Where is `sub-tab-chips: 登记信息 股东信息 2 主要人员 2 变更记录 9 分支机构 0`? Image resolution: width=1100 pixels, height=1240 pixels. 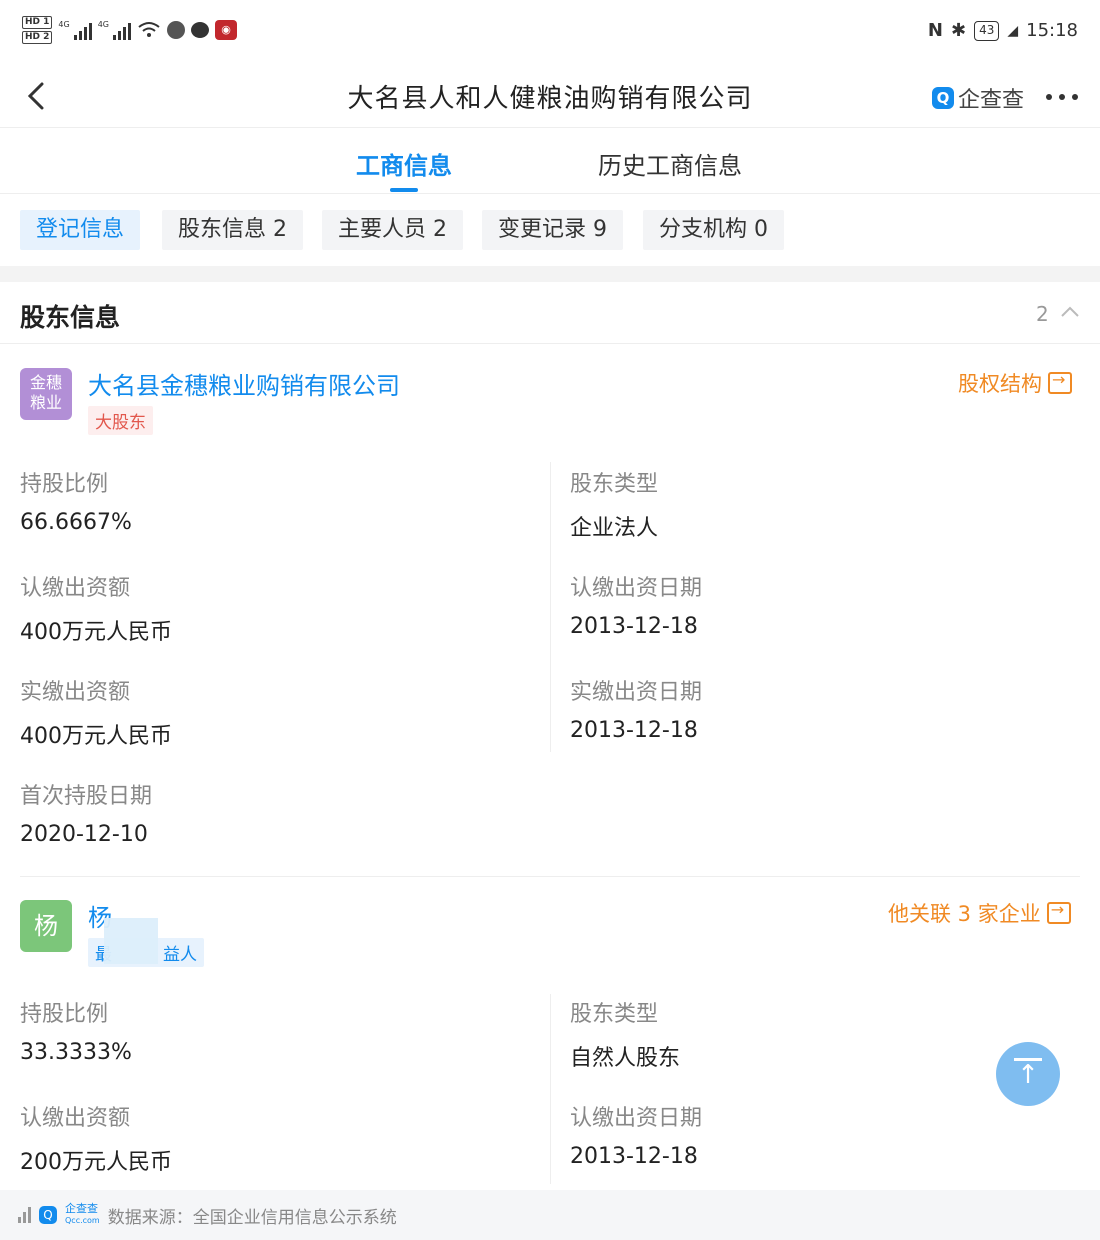
sub-tab-chips: 登记信息 股东信息 2 主要人员 2 变更记录 9 分支机构 0 is located at coordinates (550, 230).